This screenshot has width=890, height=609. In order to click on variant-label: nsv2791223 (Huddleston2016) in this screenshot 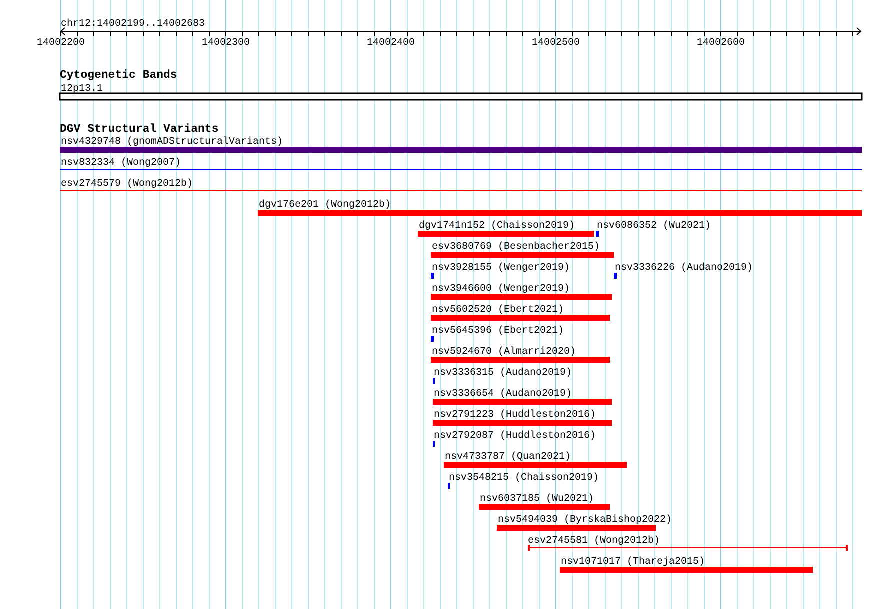, I will do `click(515, 415)`.